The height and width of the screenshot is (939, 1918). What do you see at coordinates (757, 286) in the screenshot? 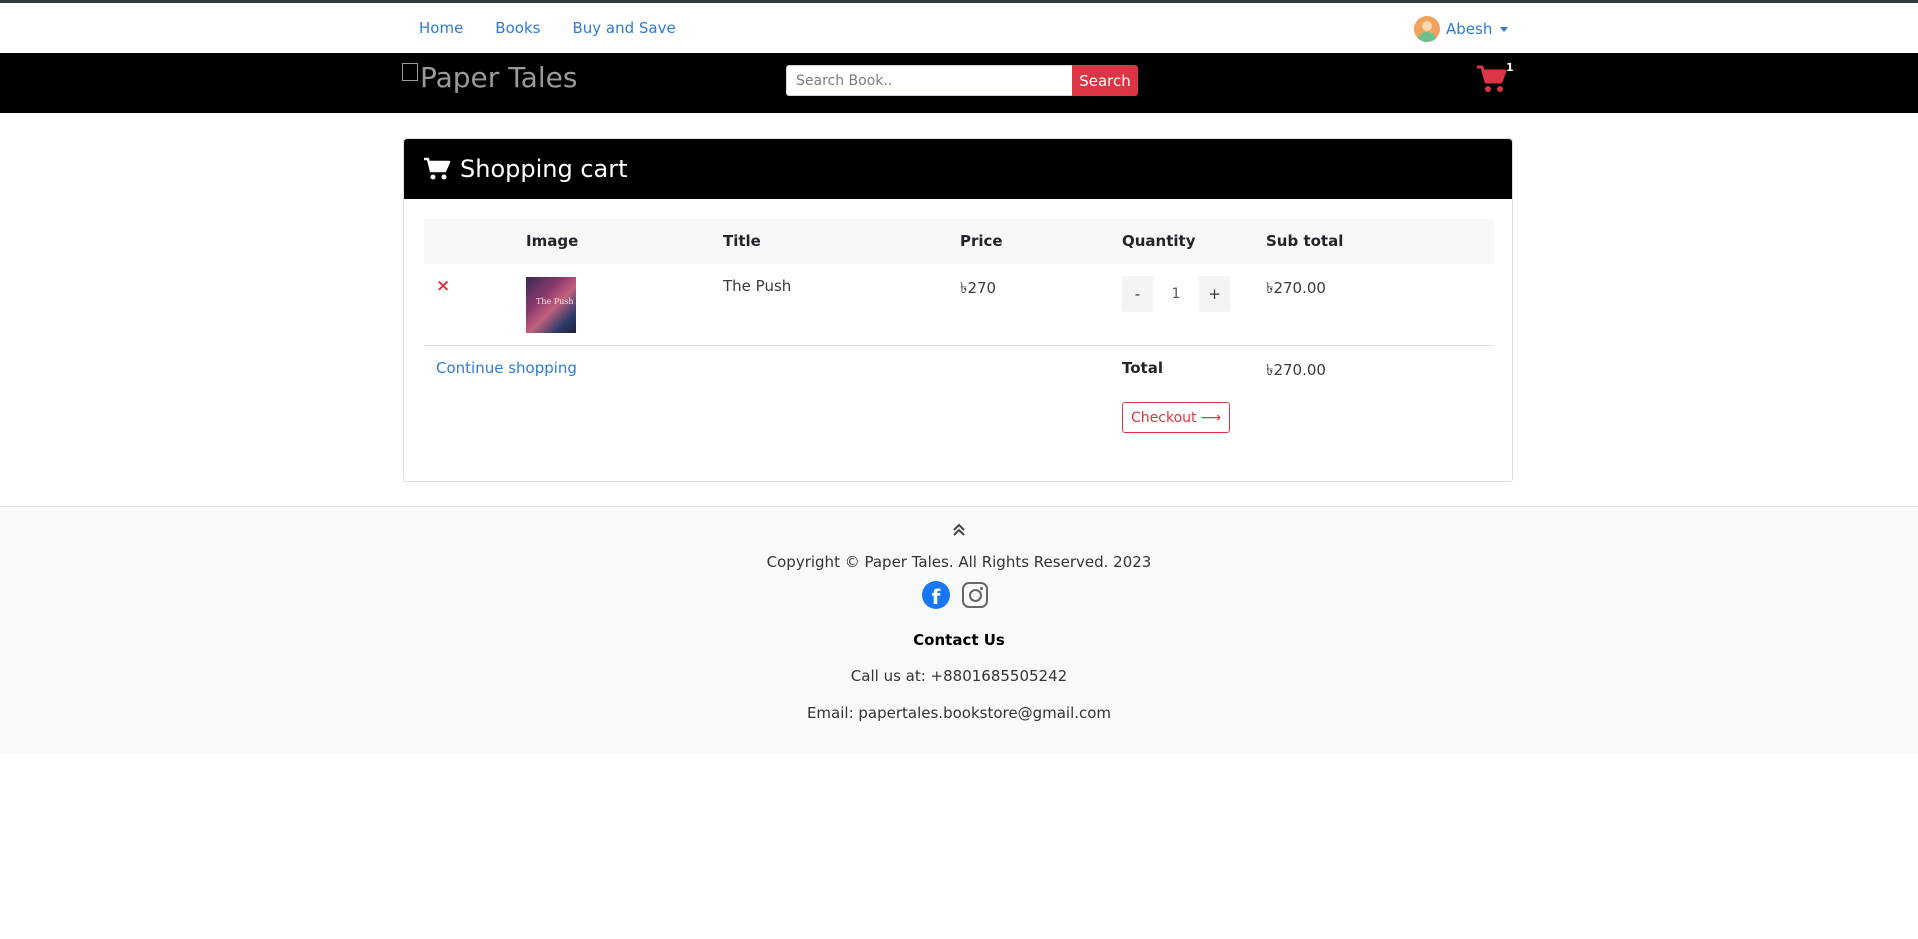
I see `item-title: The Push` at bounding box center [757, 286].